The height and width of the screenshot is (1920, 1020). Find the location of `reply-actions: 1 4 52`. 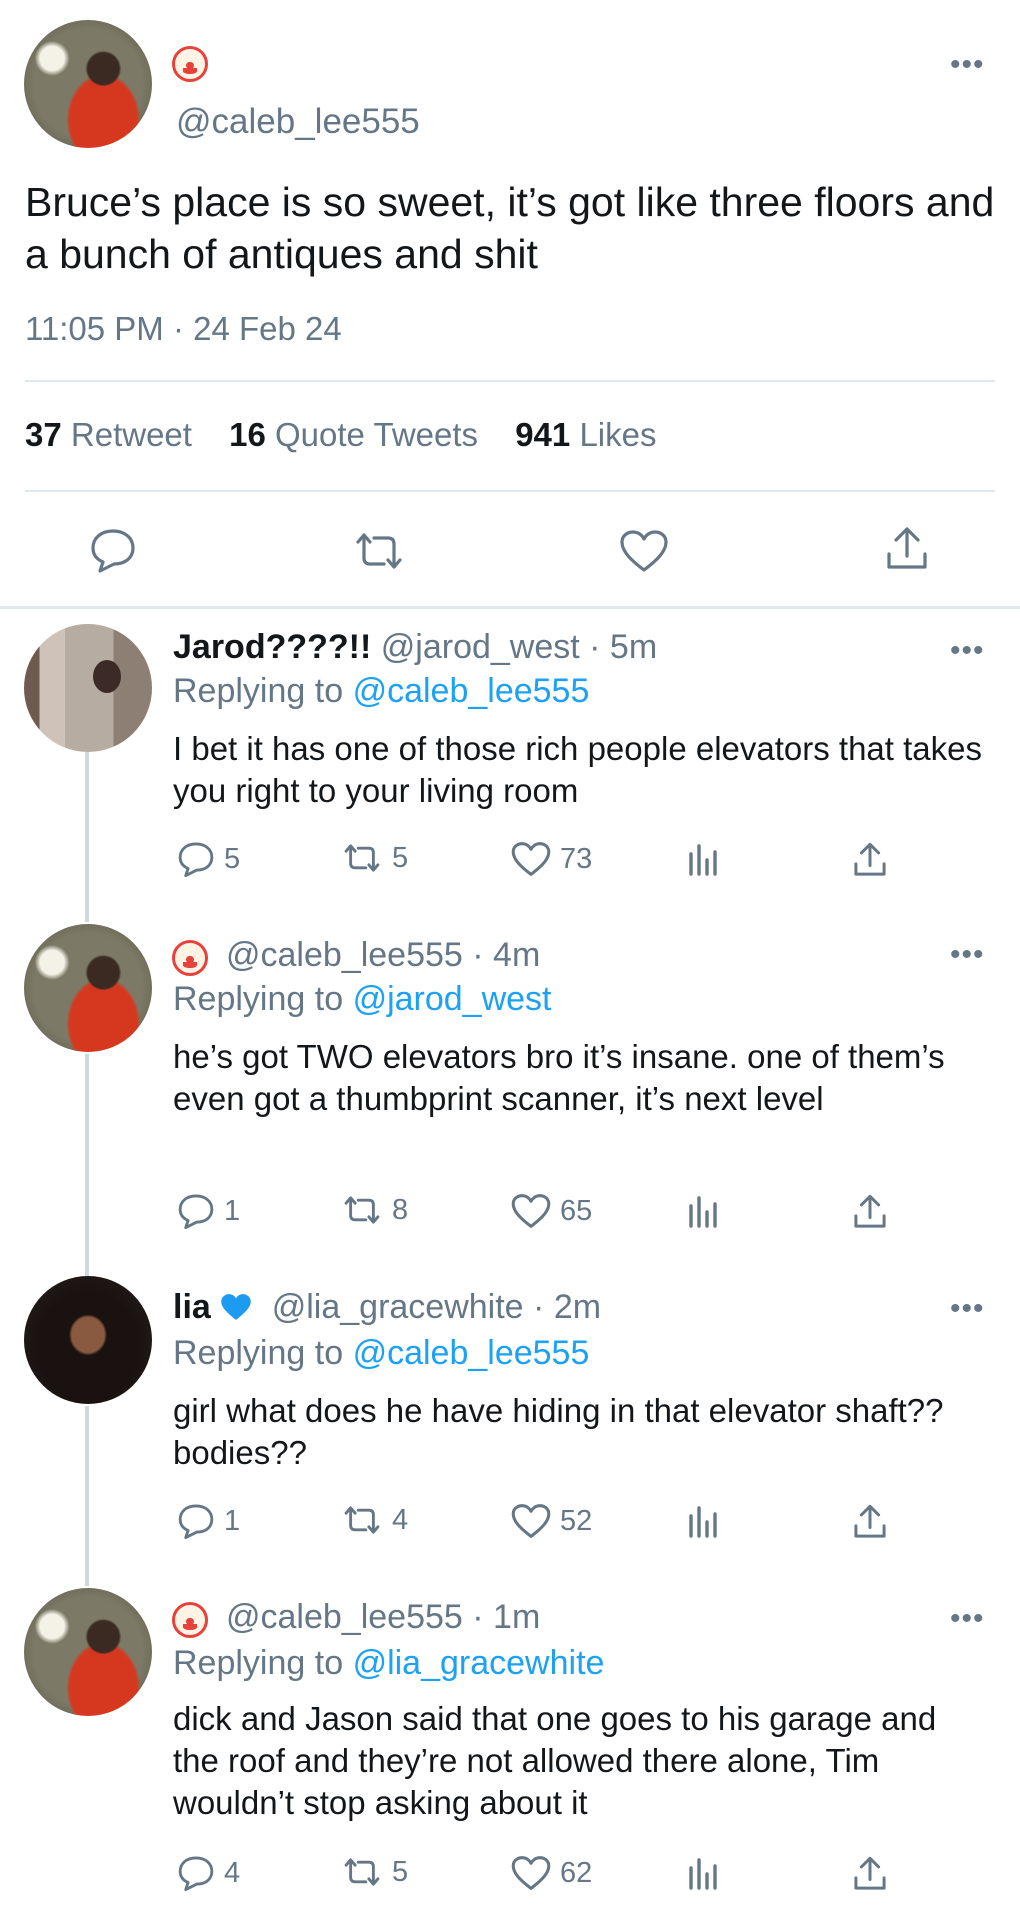

reply-actions: 1 4 52 is located at coordinates (510, 1524).